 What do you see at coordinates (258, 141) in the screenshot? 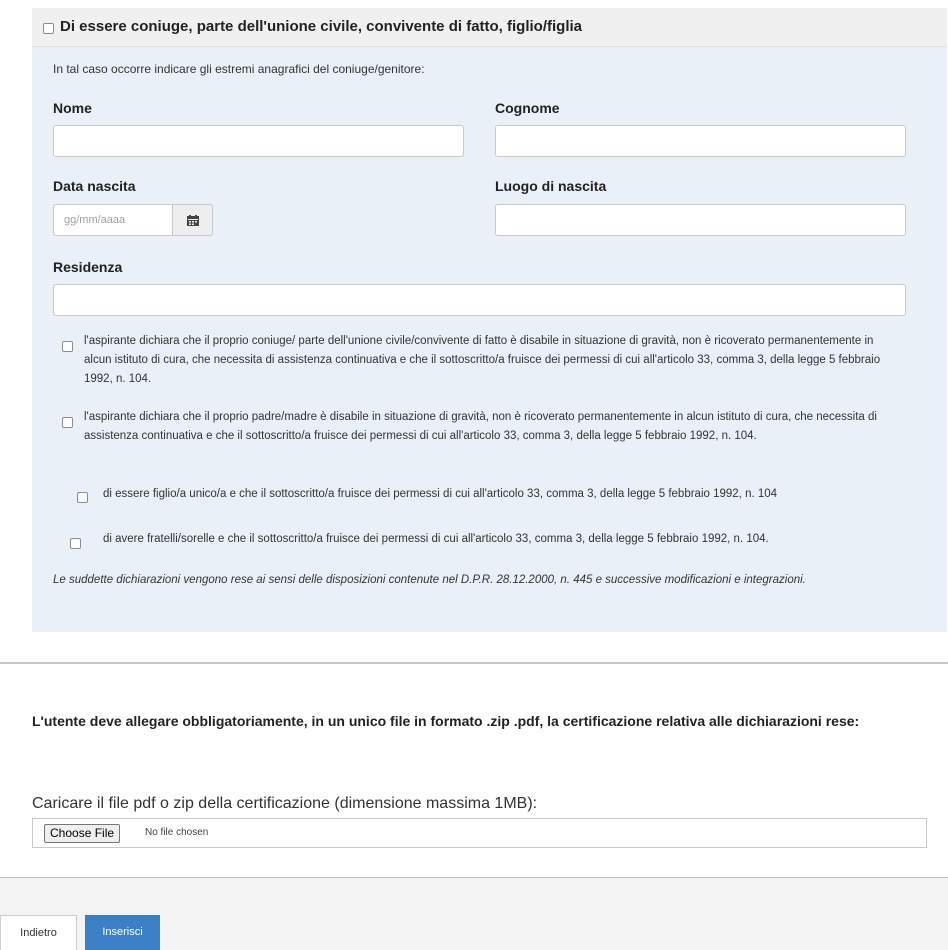
I see `nome-input` at bounding box center [258, 141].